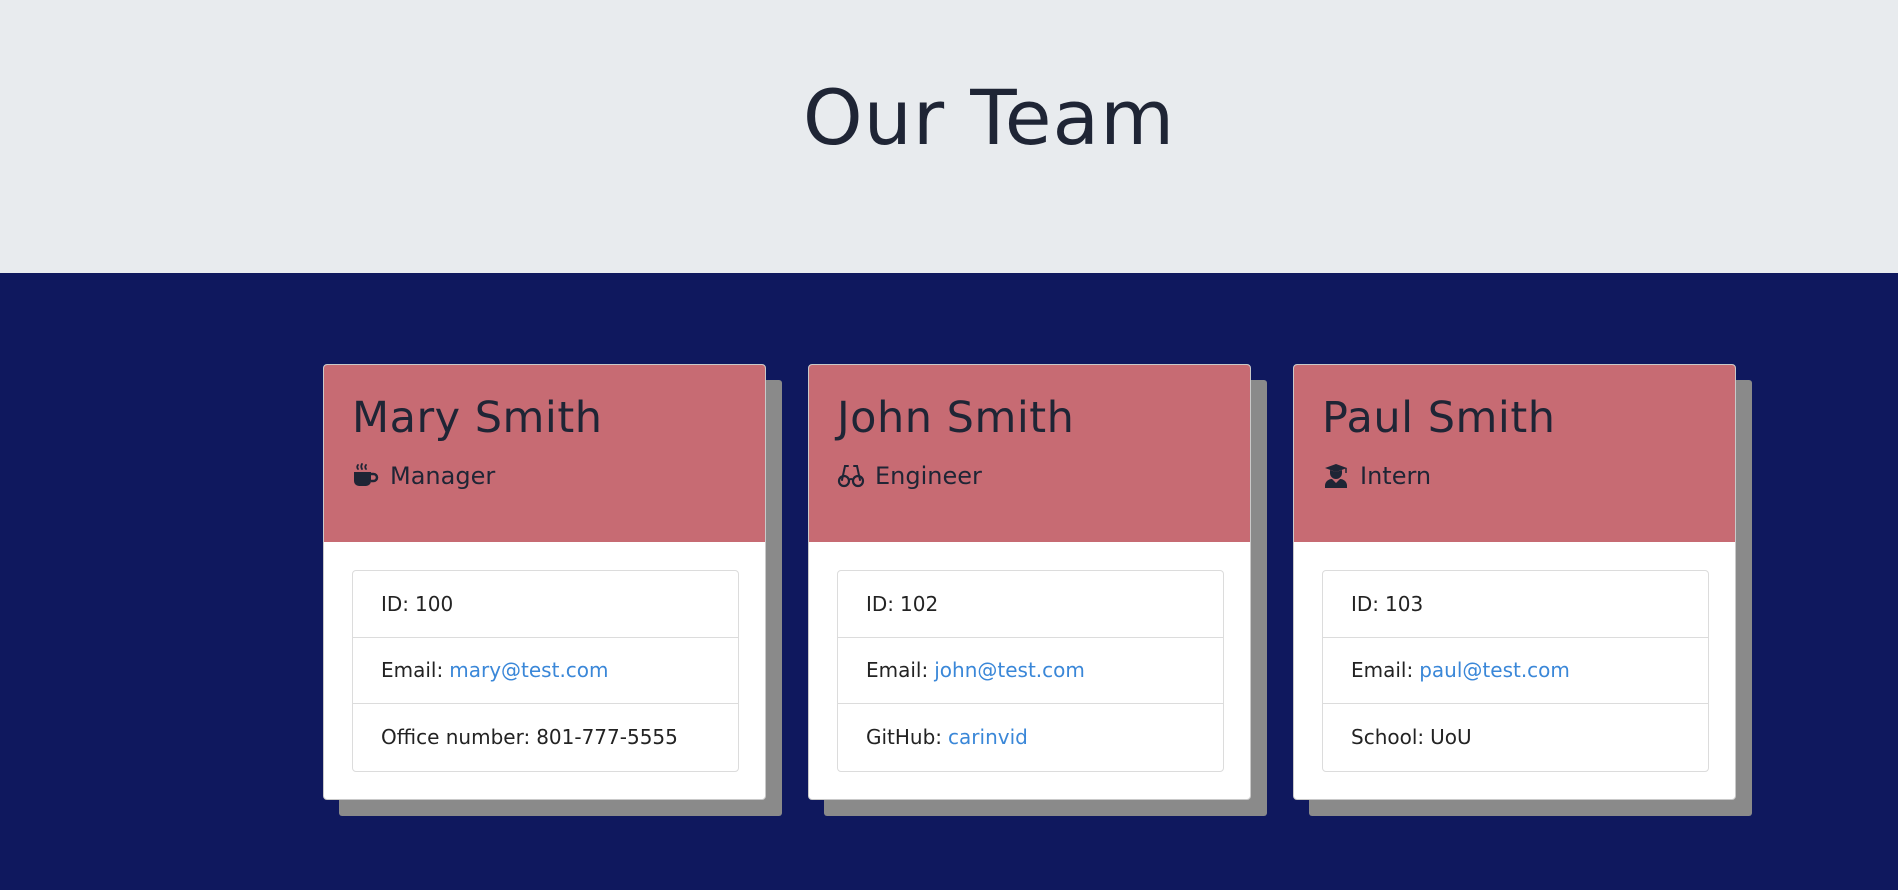 The image size is (1898, 890). I want to click on list-item-github: GitHub: carinvid, so click(1030, 737).